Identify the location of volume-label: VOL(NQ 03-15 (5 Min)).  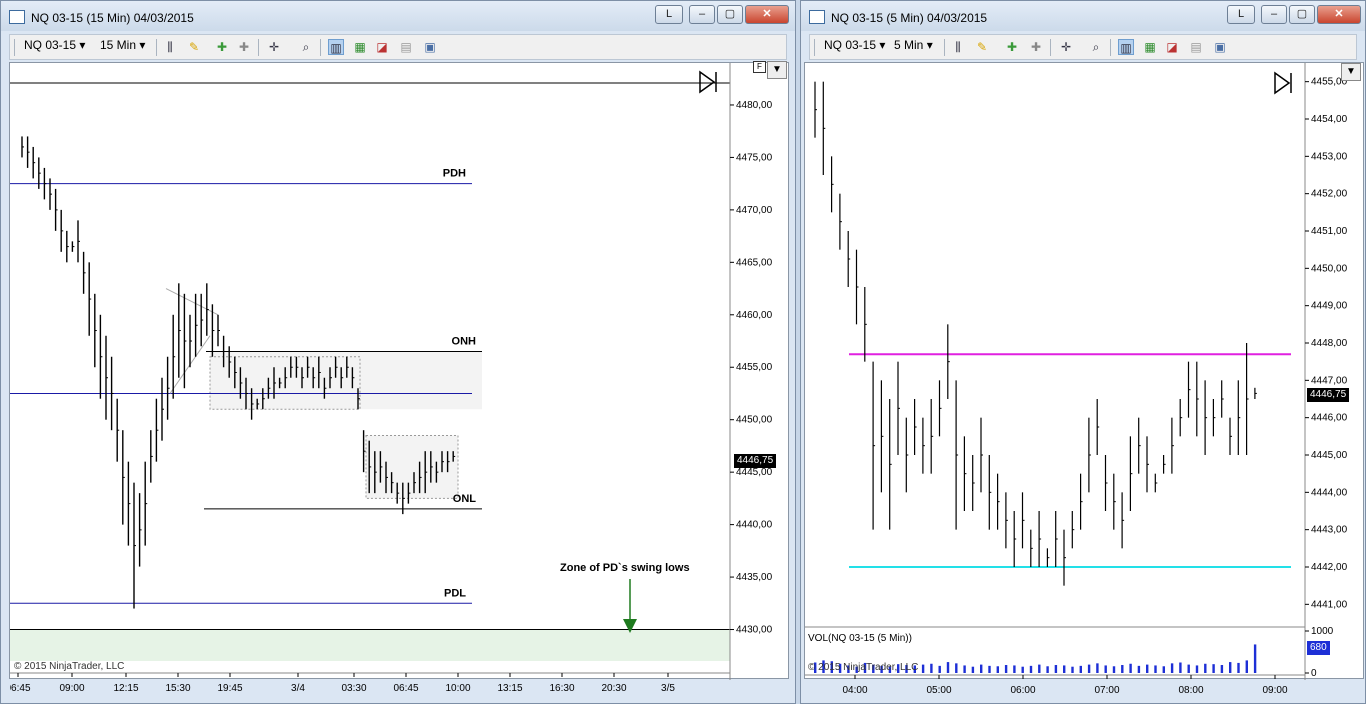
(860, 638).